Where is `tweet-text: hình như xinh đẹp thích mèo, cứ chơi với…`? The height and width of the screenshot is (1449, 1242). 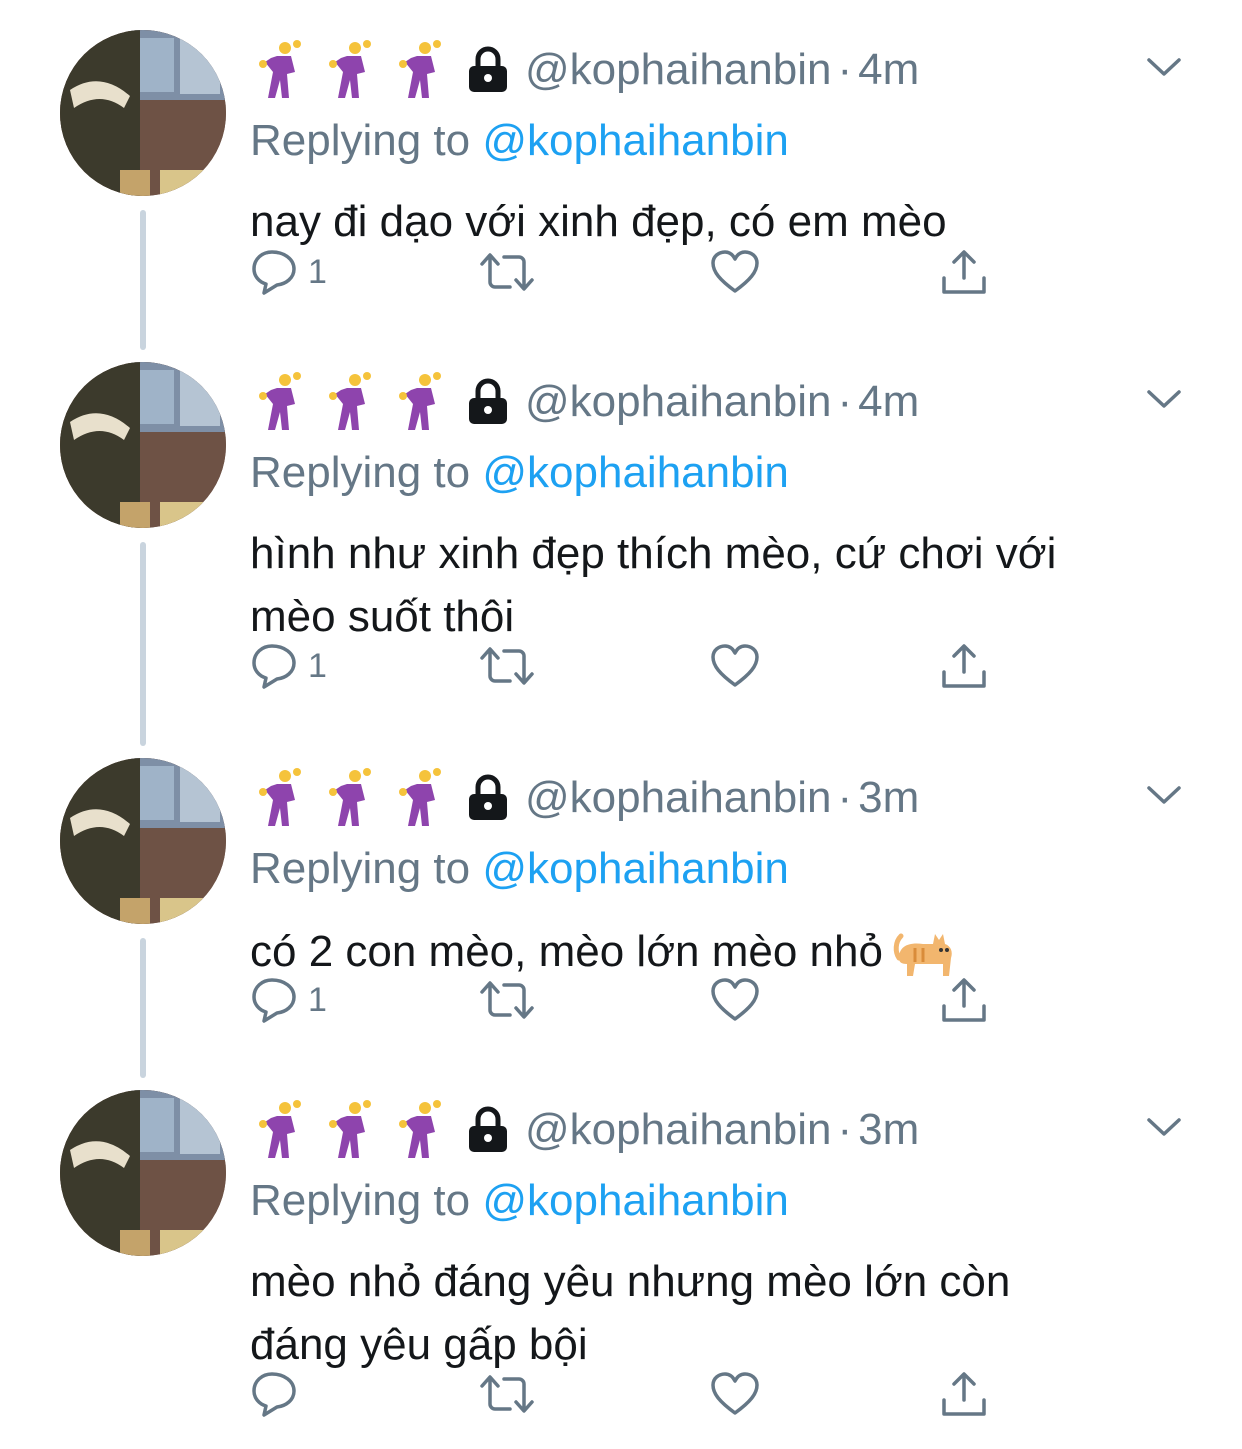 tweet-text: hình như xinh đẹp thích mèo, cứ chơi với… is located at coordinates (653, 585).